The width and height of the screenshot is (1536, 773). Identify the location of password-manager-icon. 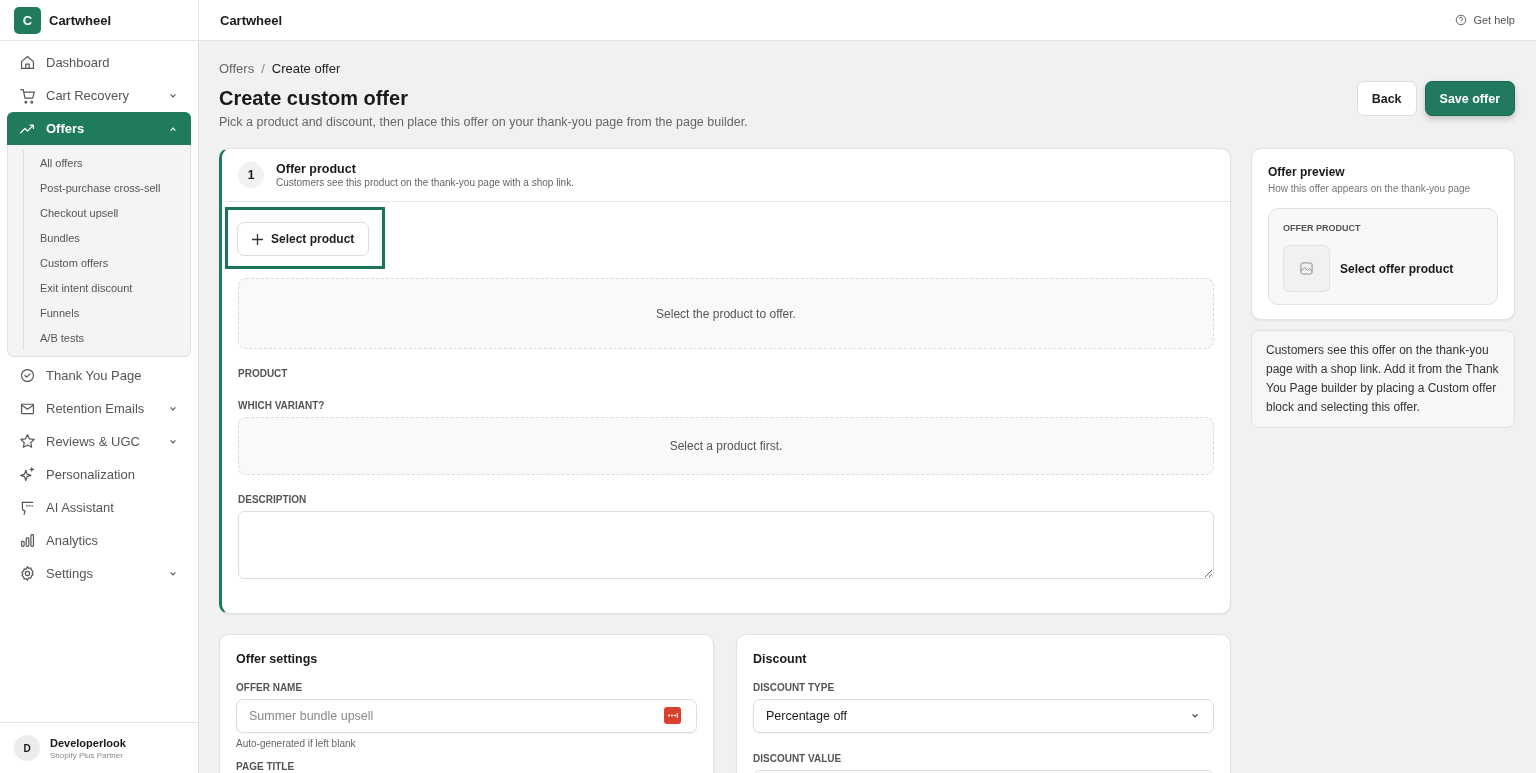
(672, 715).